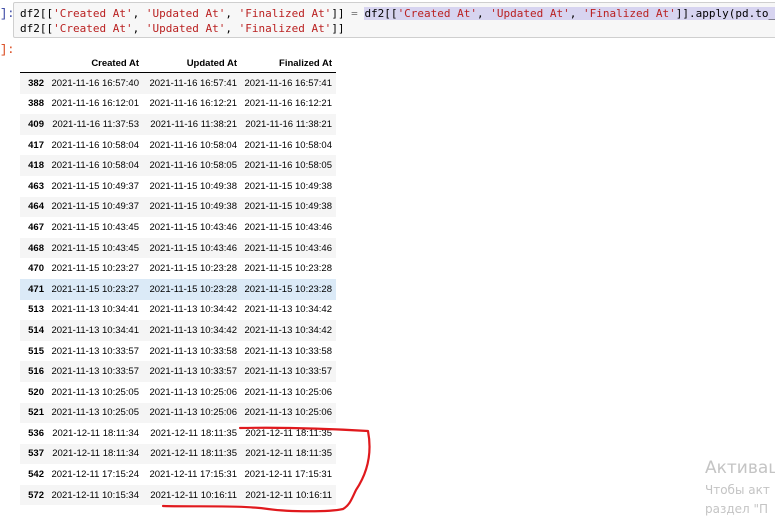  Describe the element at coordinates (288, 166) in the screenshot. I see `cell-finalized-at: 2021-11-16 10:58:05` at that location.